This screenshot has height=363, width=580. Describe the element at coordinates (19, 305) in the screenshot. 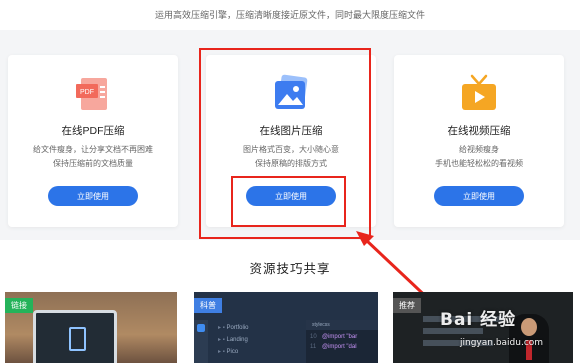

I see `thumb-tag: 链接` at that location.